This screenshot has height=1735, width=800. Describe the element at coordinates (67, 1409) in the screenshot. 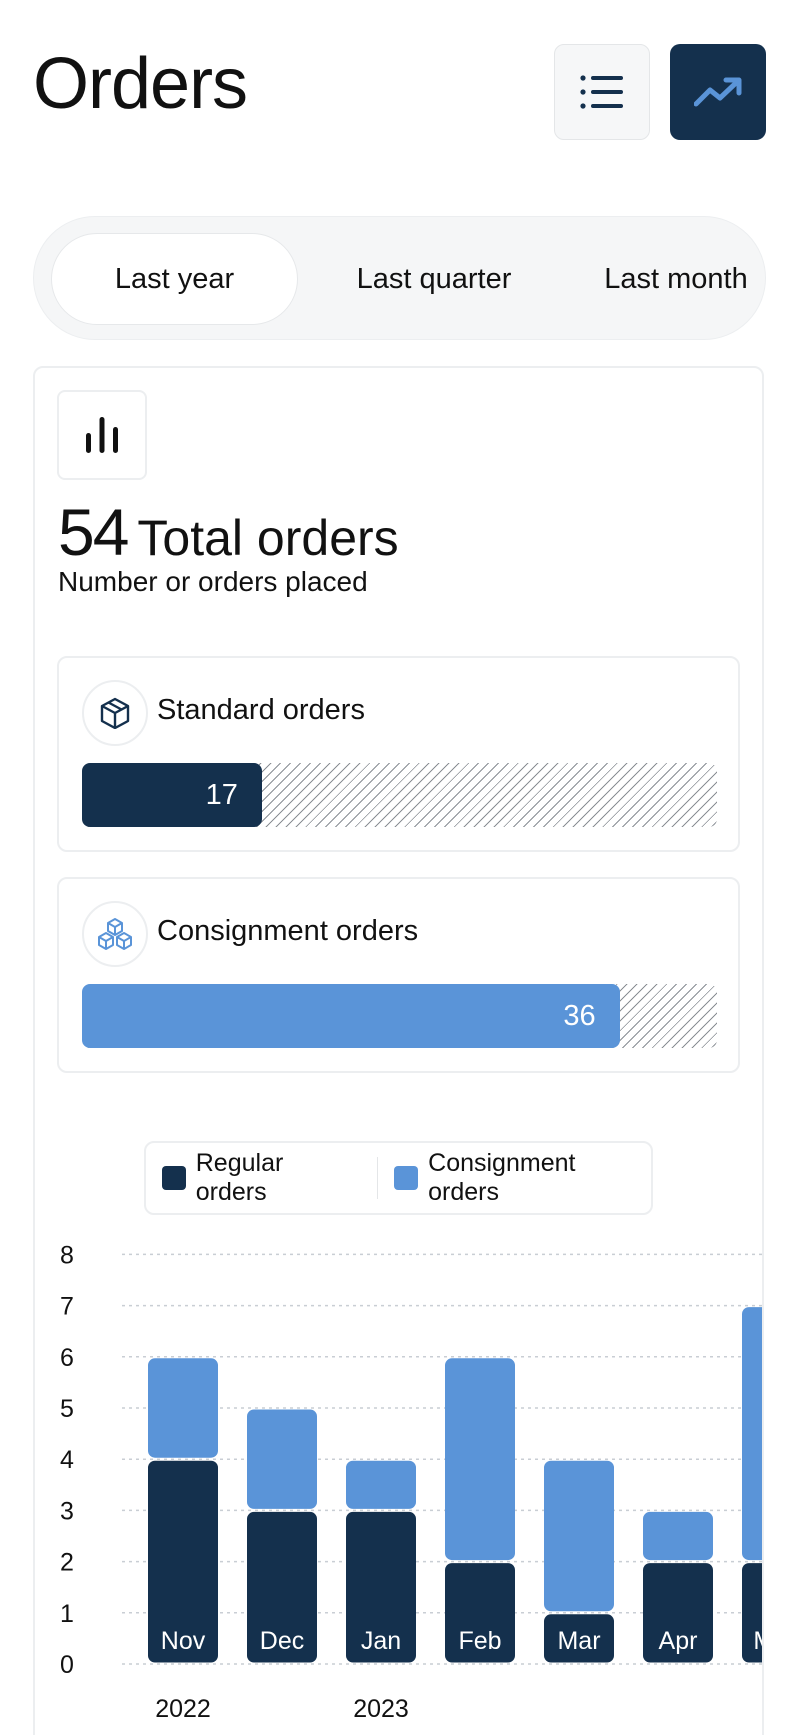

I see `y-tick-label: 5` at that location.